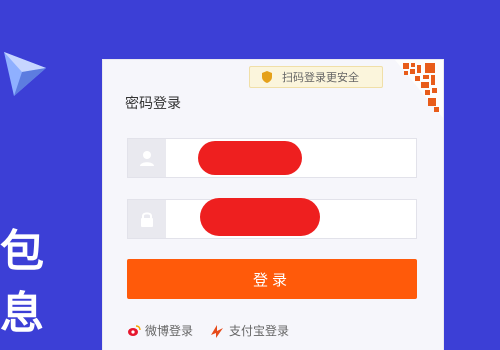  I want to click on password-field, so click(272, 219).